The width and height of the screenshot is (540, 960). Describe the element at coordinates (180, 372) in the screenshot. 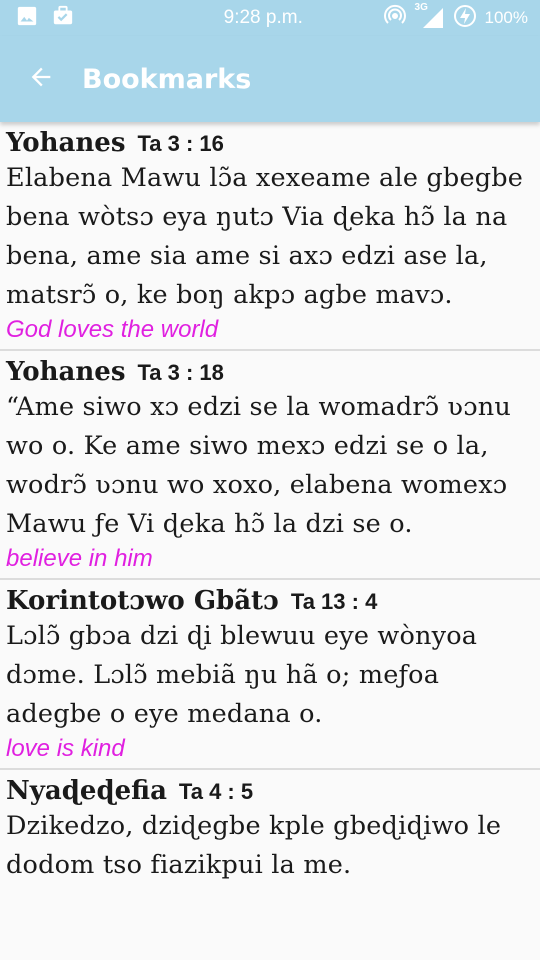

I see `chapter-verse: Ta 3 : 18` at that location.